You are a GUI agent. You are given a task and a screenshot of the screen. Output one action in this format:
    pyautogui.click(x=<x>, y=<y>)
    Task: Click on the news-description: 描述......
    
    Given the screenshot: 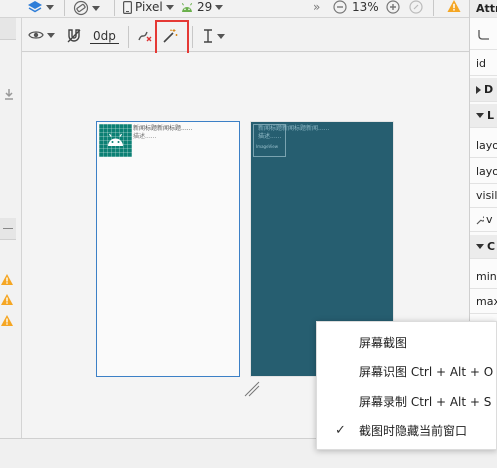 What is the action you would take?
    pyautogui.click(x=145, y=136)
    